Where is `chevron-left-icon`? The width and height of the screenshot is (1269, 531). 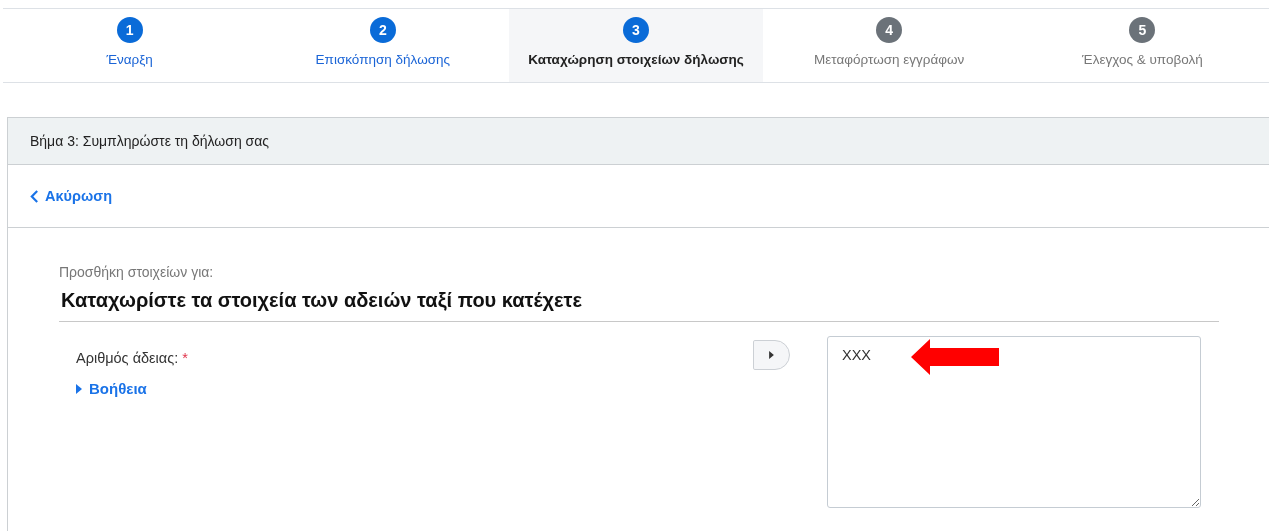 chevron-left-icon is located at coordinates (34, 196).